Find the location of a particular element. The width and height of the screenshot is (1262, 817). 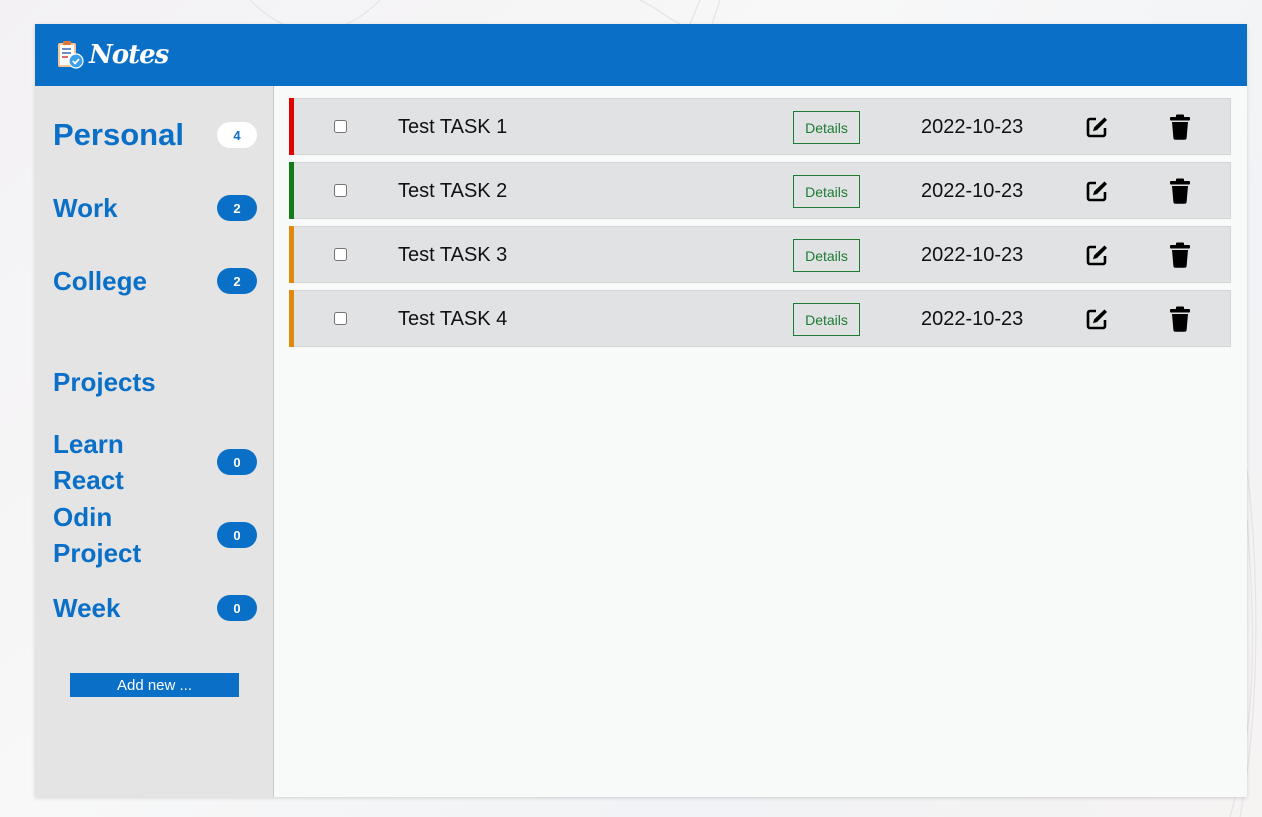

task-row: Test TASK 1 Details 2022-10-23 is located at coordinates (760, 126).